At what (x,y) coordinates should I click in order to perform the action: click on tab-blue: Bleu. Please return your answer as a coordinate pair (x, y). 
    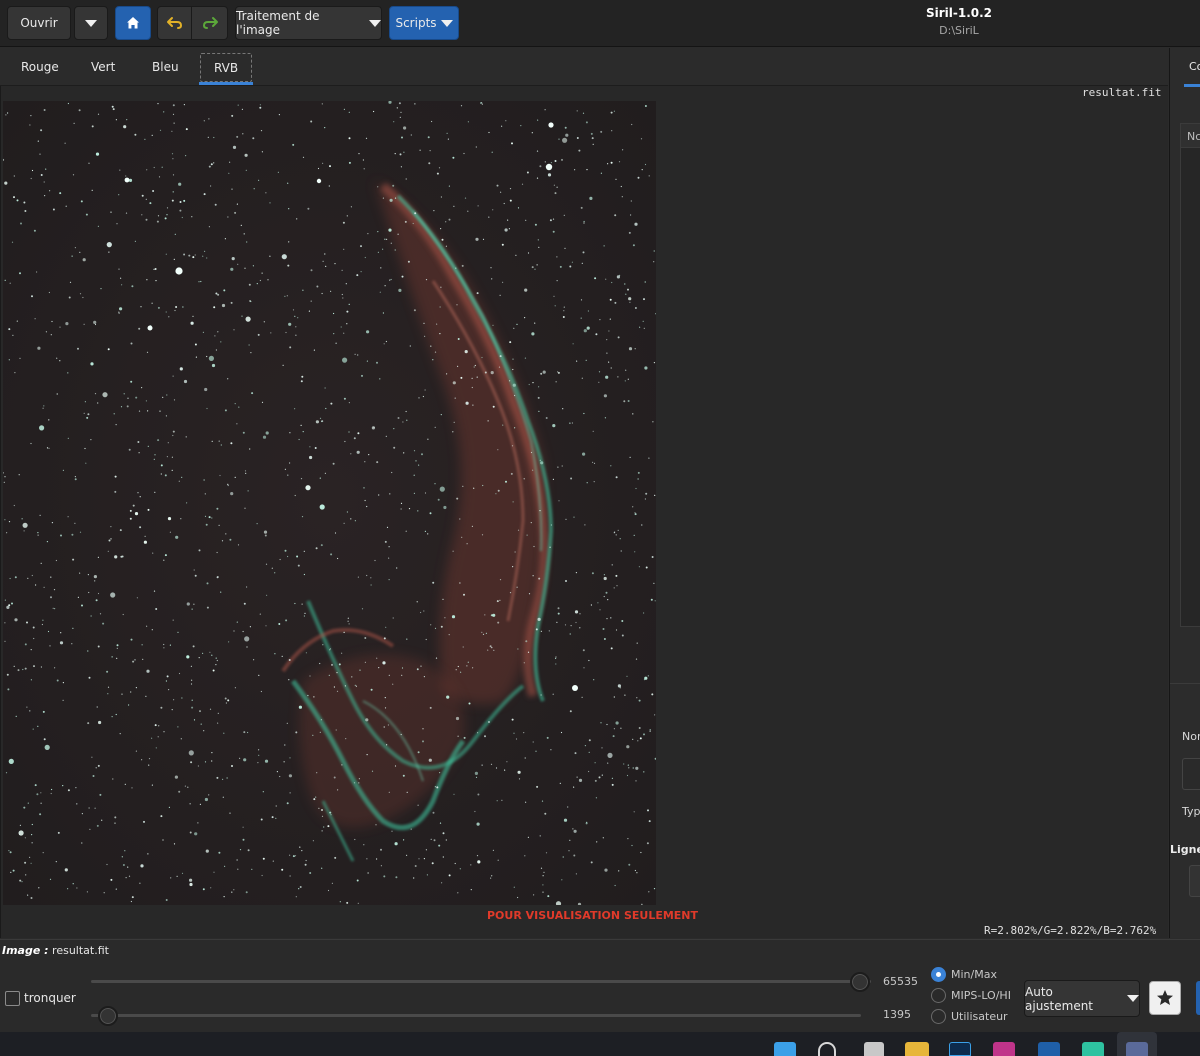
    Looking at the image, I should click on (165, 67).